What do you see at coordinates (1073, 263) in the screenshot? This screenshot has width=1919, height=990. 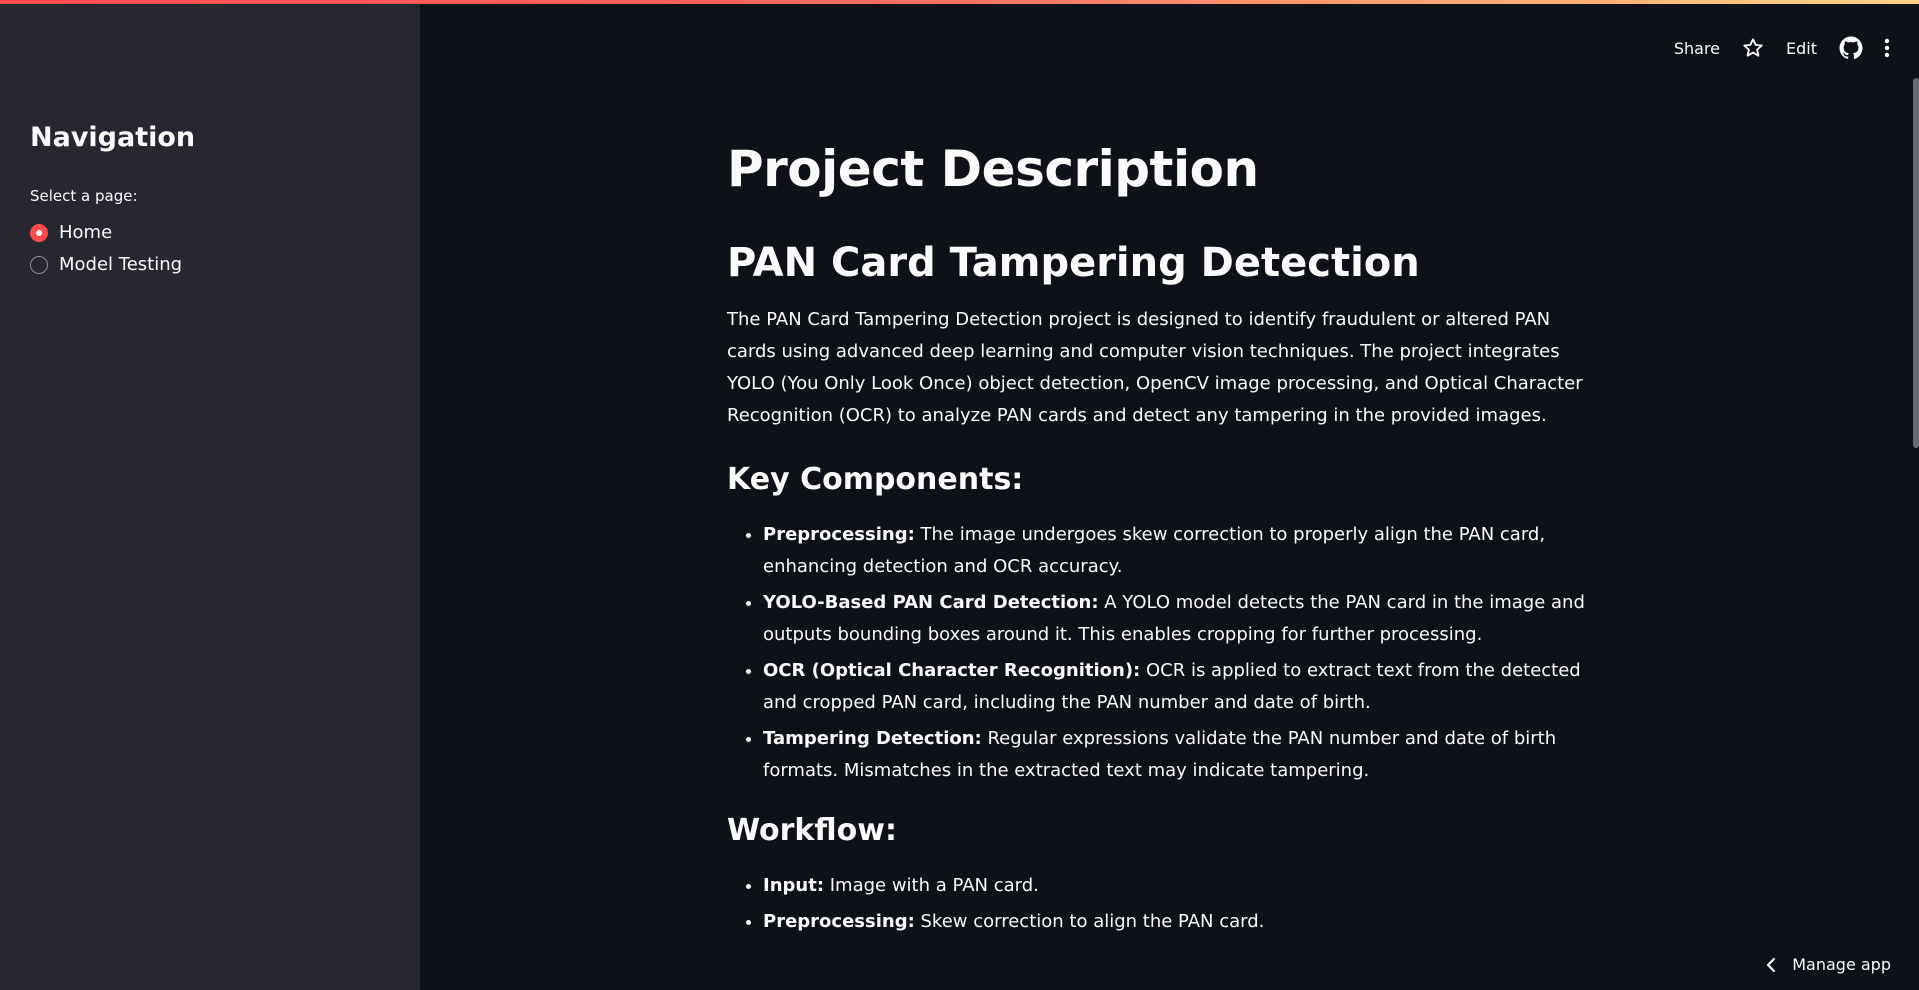 I see `section-title: PAN Card Tampering Detection` at bounding box center [1073, 263].